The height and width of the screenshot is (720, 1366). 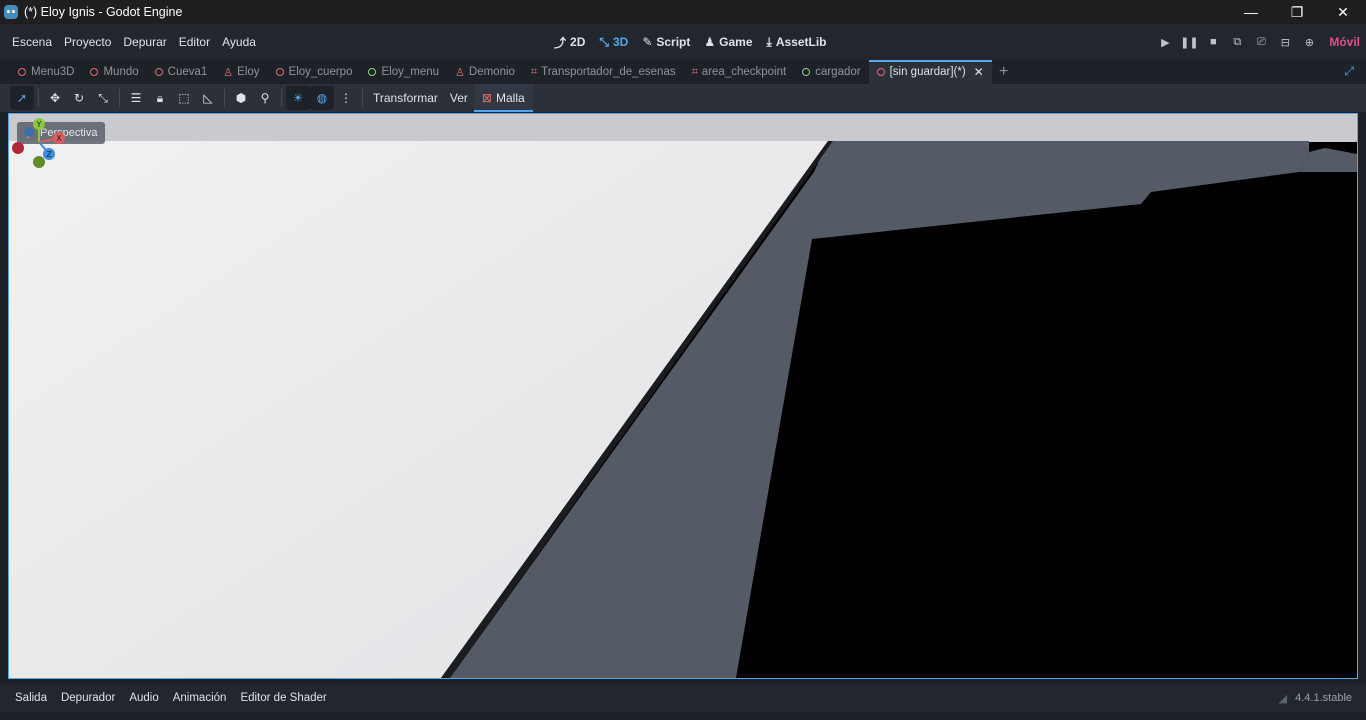 What do you see at coordinates (838, 72) in the screenshot?
I see `scene-tab-label: cargador` at bounding box center [838, 72].